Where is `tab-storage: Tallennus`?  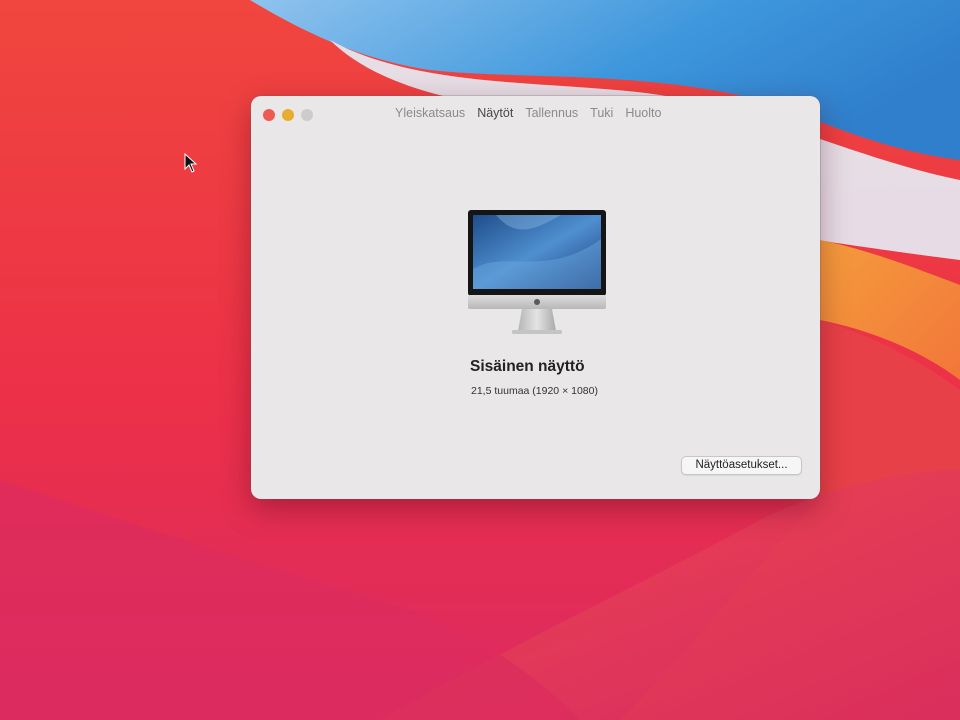 tab-storage: Tallennus is located at coordinates (551, 113).